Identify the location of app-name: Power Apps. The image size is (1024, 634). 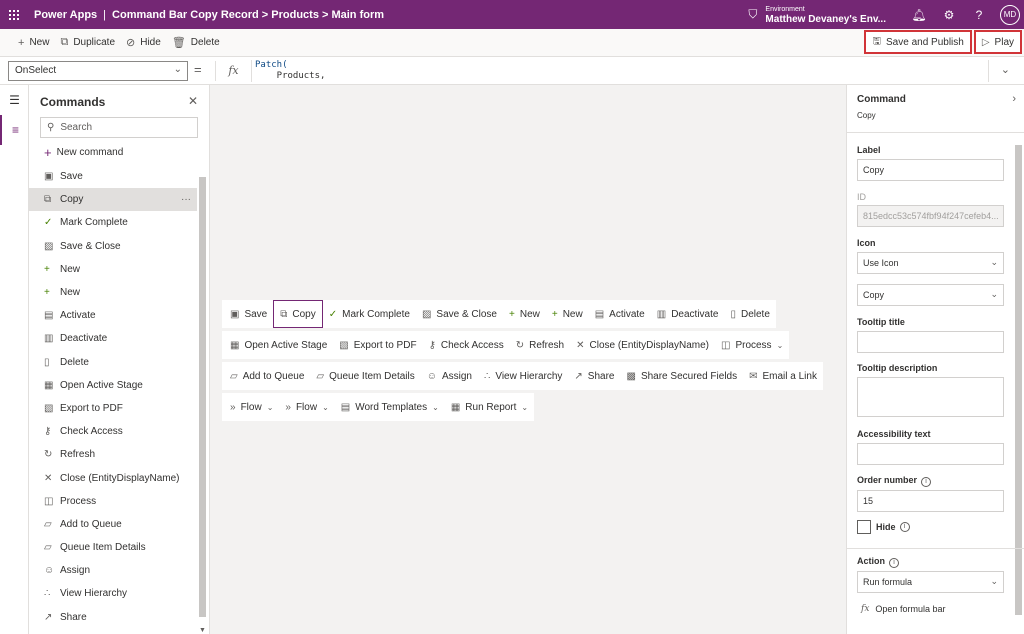
(65, 15).